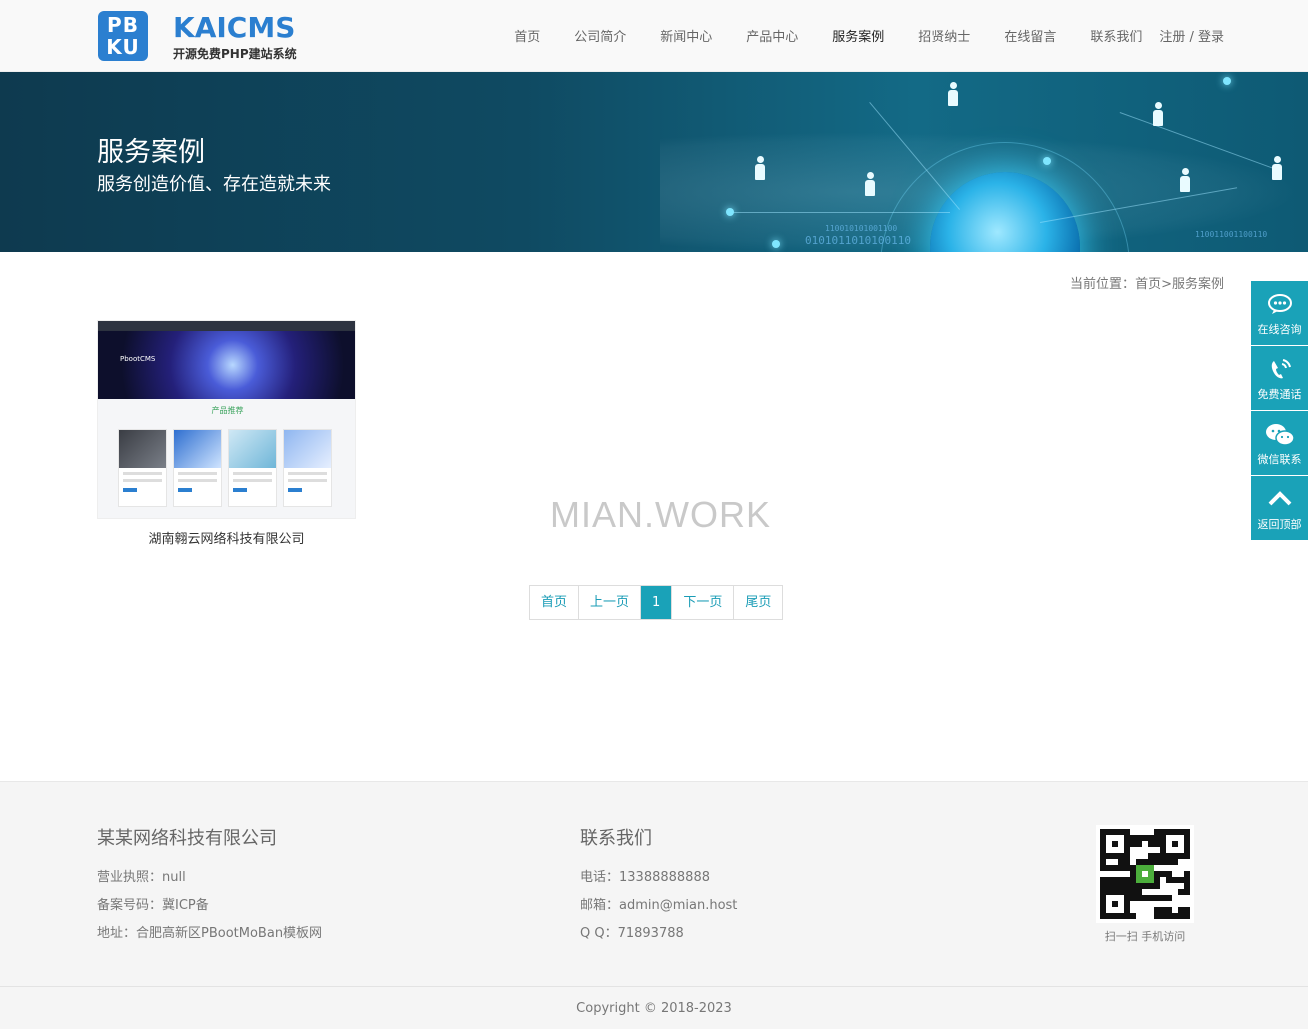  I want to click on chat-icon, so click(1279, 305).